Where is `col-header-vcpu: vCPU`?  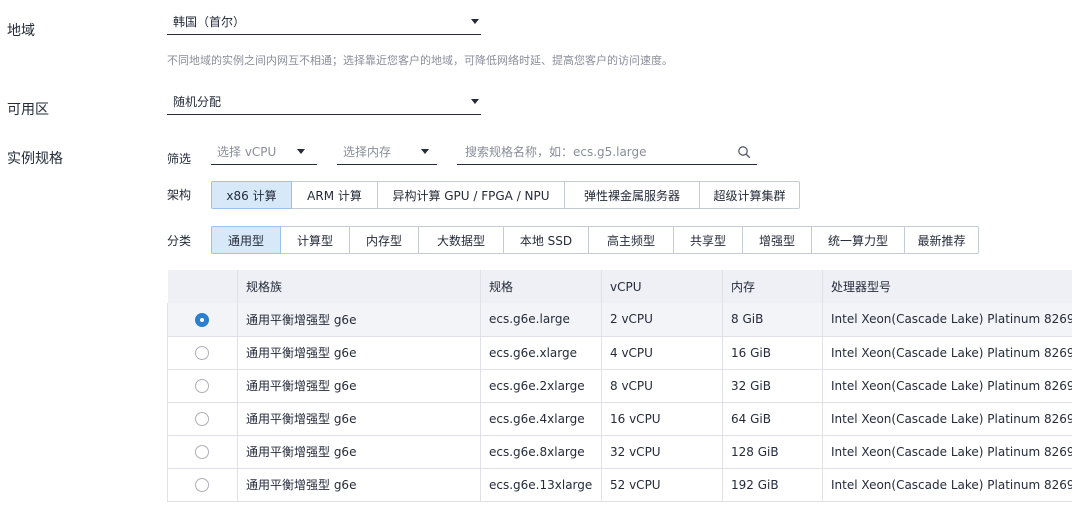 col-header-vcpu: vCPU is located at coordinates (662, 286).